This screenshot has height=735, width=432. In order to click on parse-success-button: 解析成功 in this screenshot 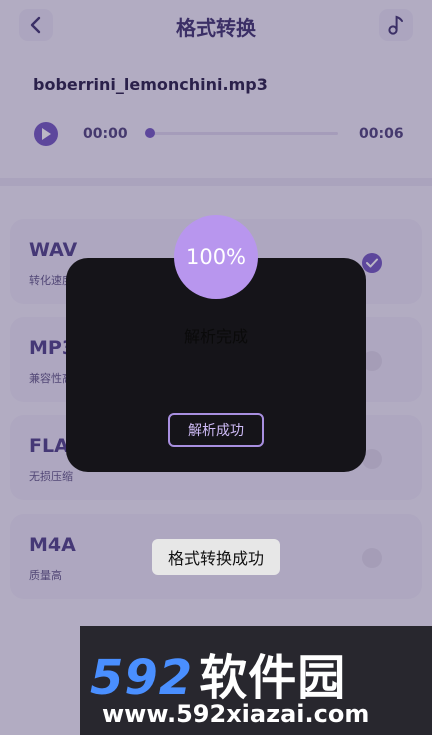, I will do `click(216, 430)`.